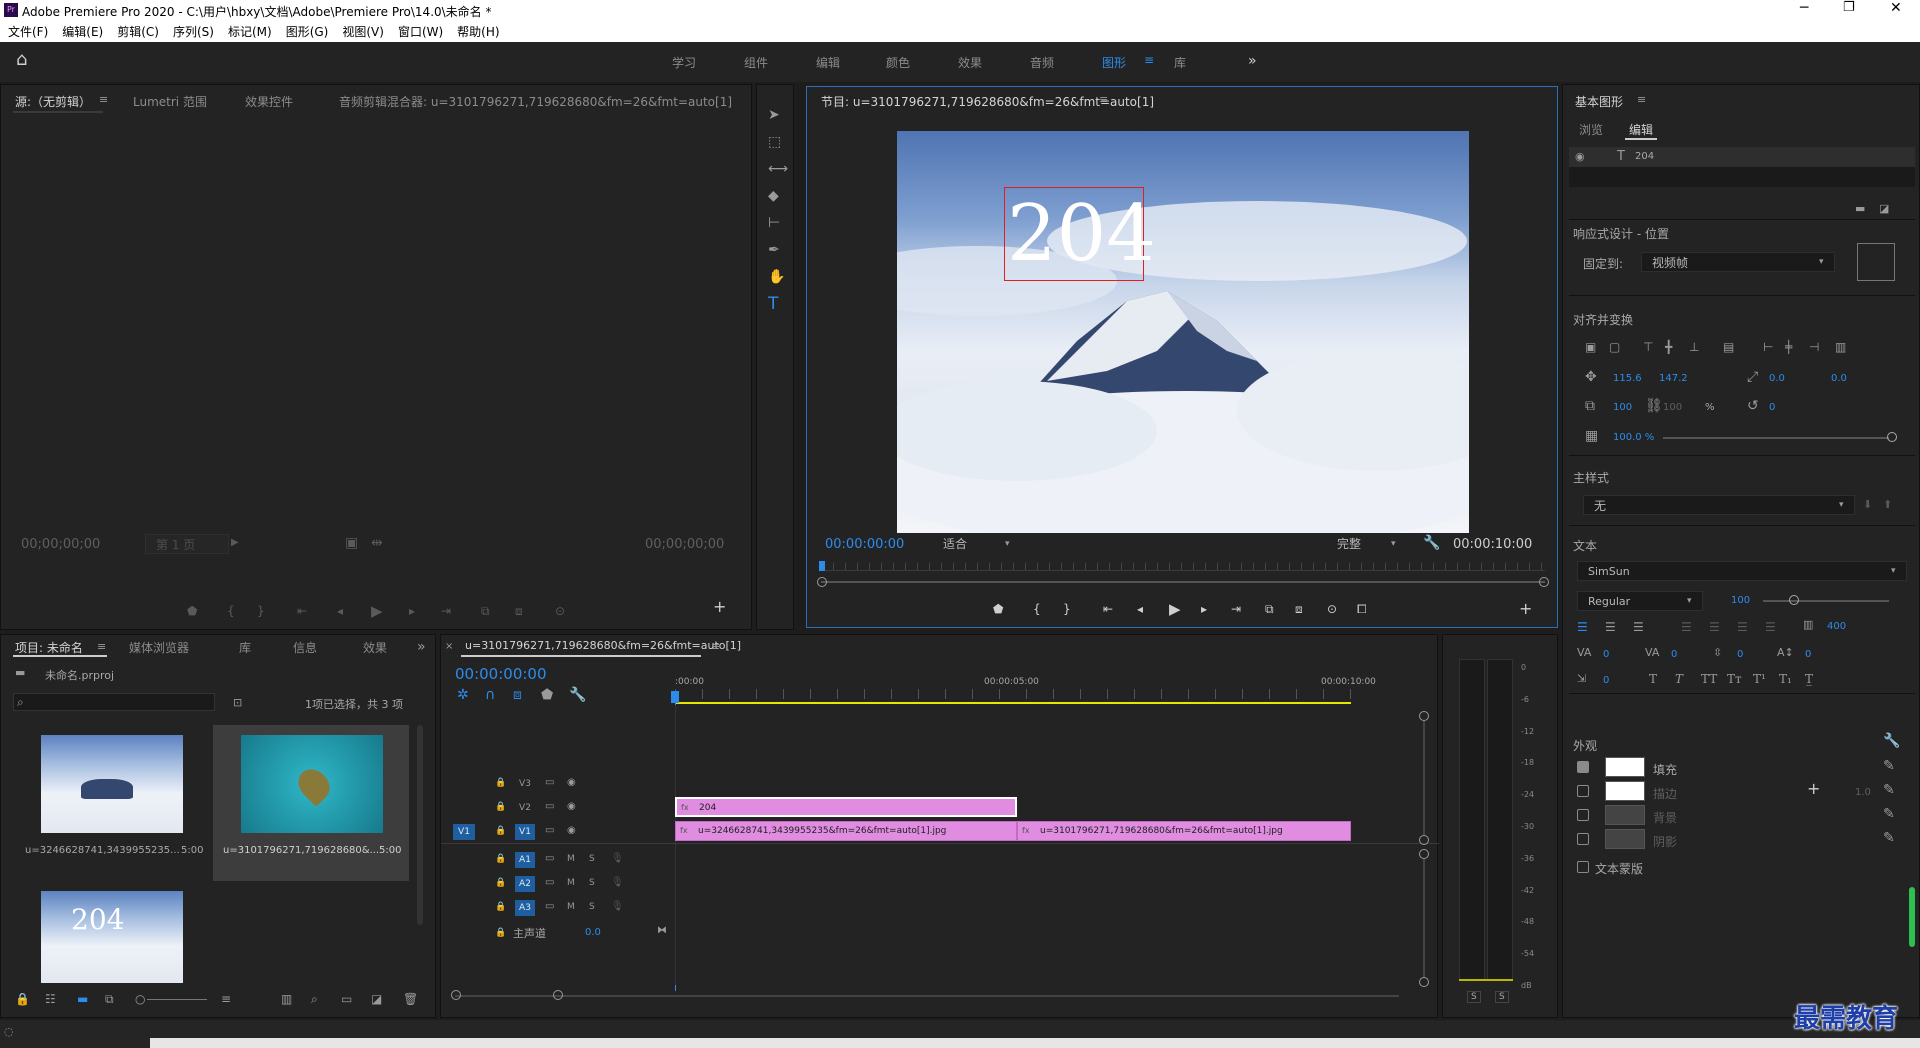  What do you see at coordinates (375, 647) in the screenshot?
I see `project-tab-4: 效果` at bounding box center [375, 647].